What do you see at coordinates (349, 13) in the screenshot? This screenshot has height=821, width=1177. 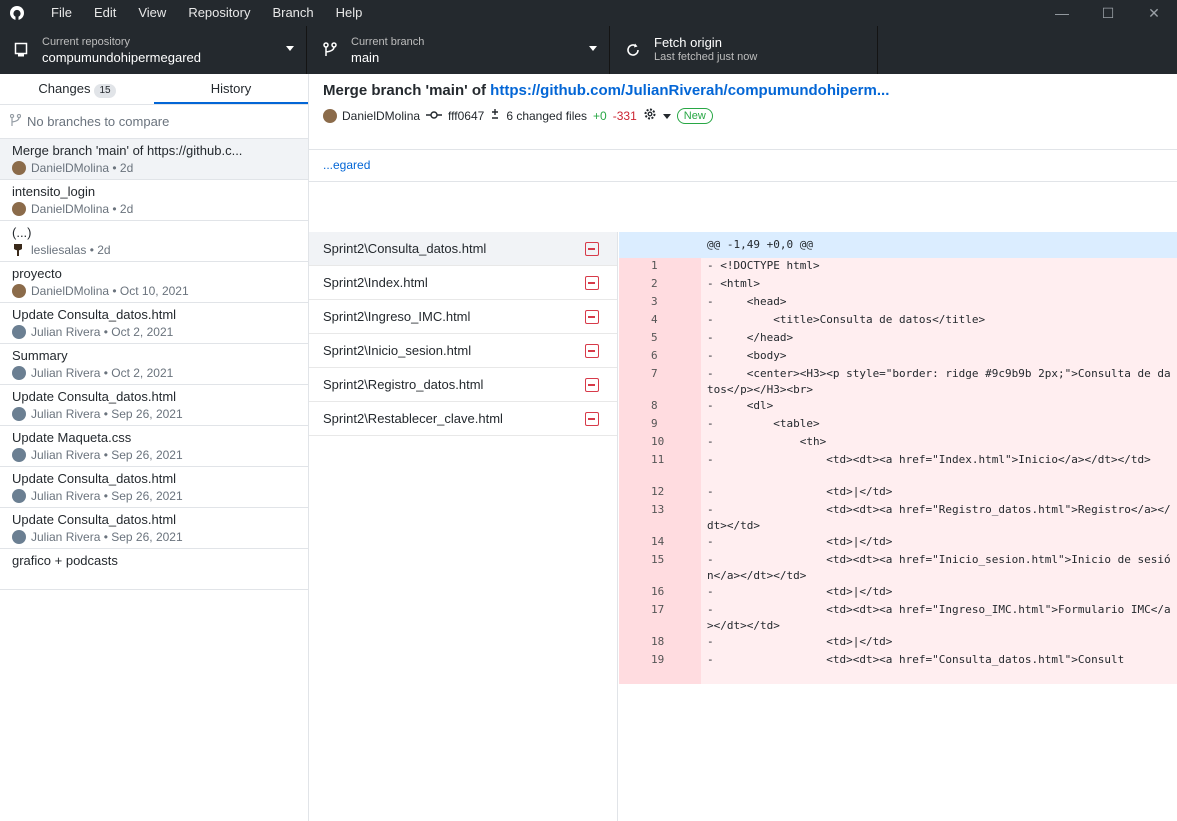 I see `menu-help: Help` at bounding box center [349, 13].